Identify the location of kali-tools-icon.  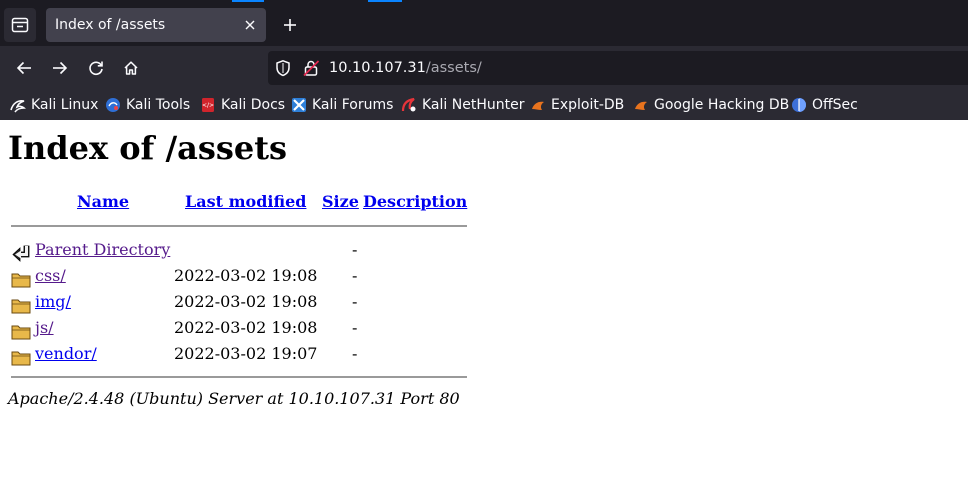
(113, 105).